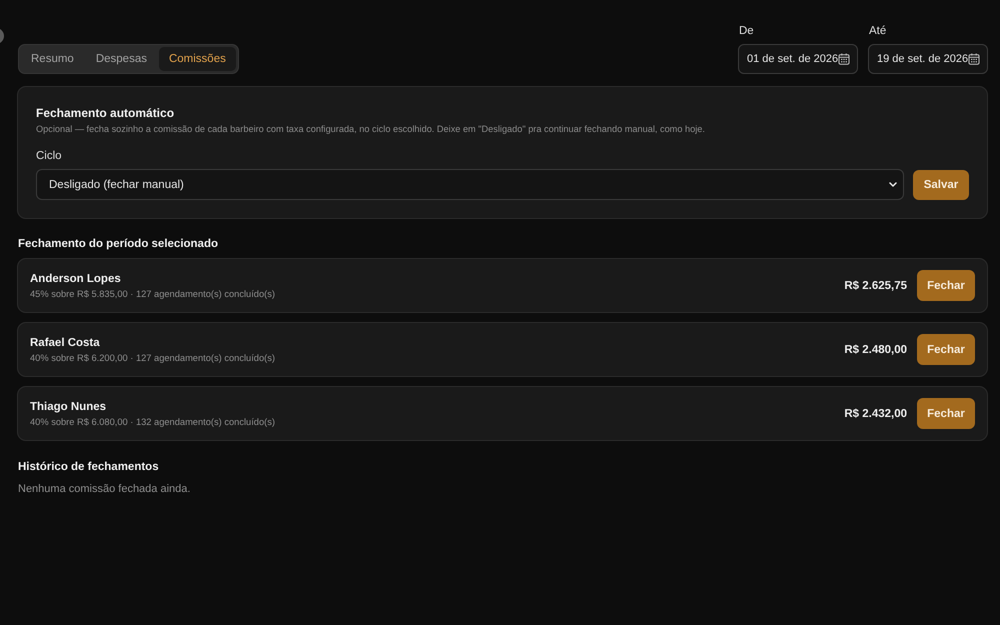  I want to click on field-label: Ciclo, so click(49, 156).